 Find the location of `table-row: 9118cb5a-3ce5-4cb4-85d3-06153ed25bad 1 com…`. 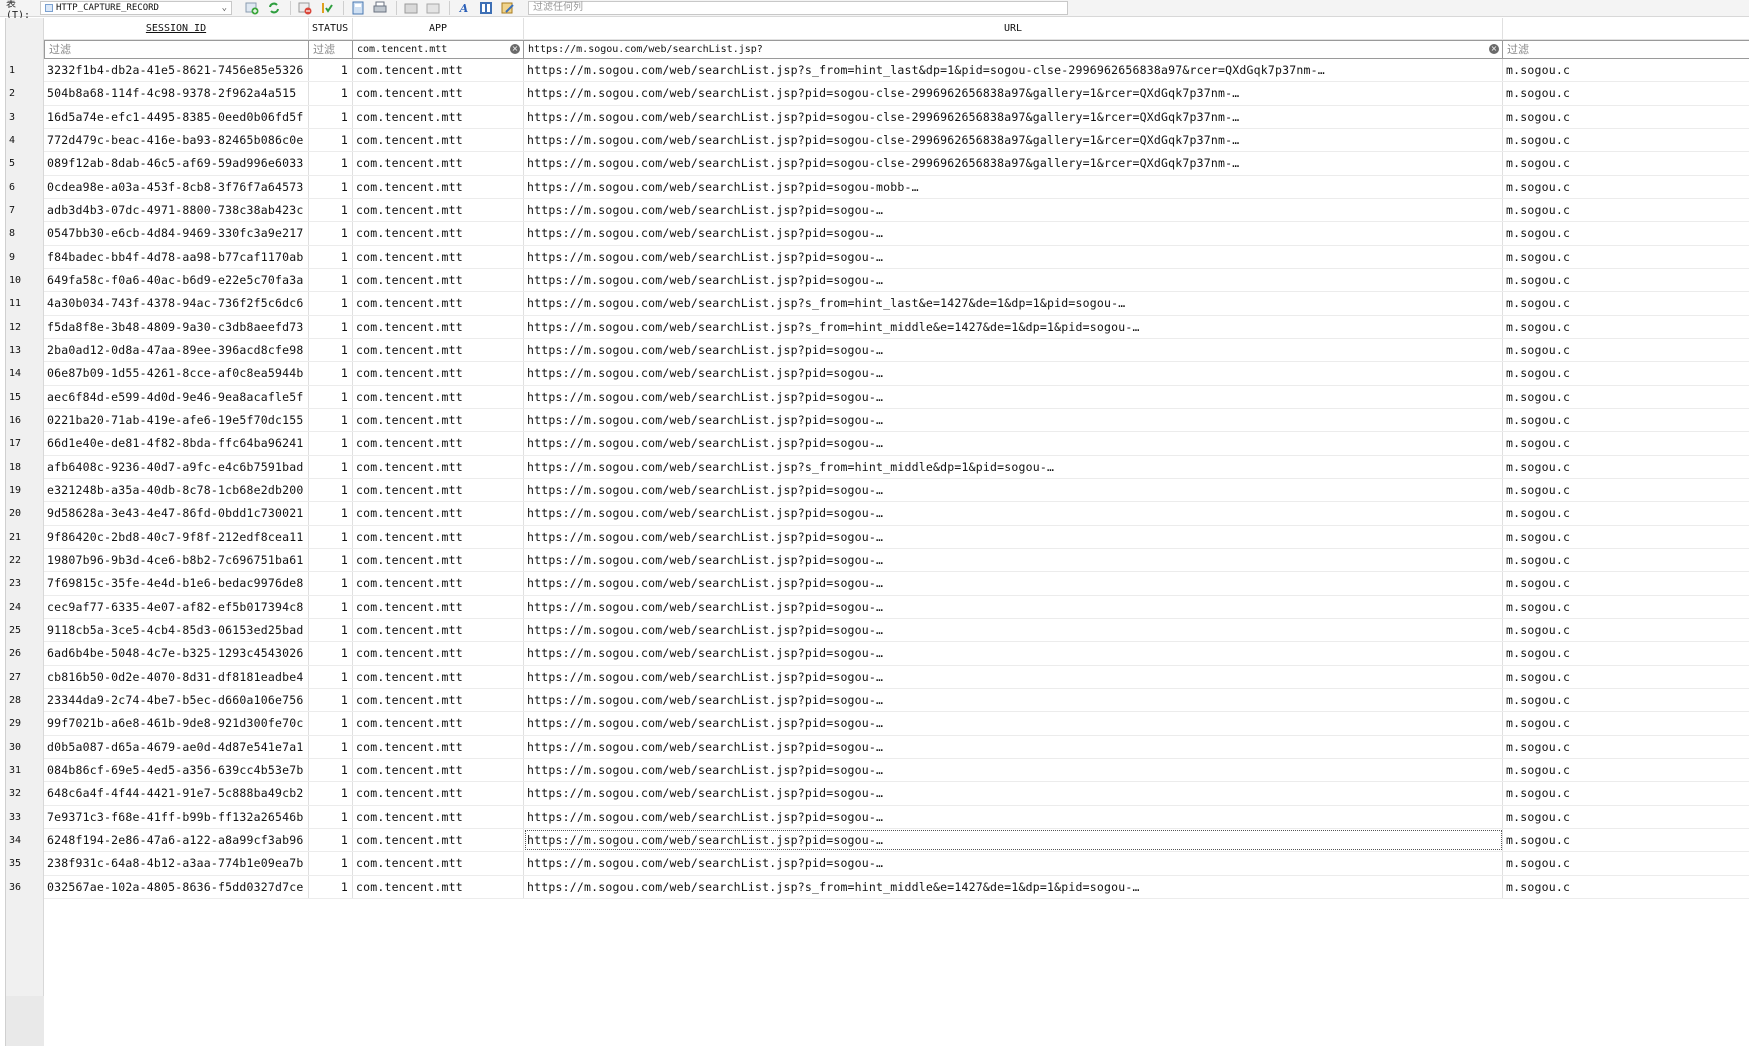

table-row: 9118cb5a-3ce5-4cb4-85d3-06153ed25bad 1 com… is located at coordinates (896, 630).